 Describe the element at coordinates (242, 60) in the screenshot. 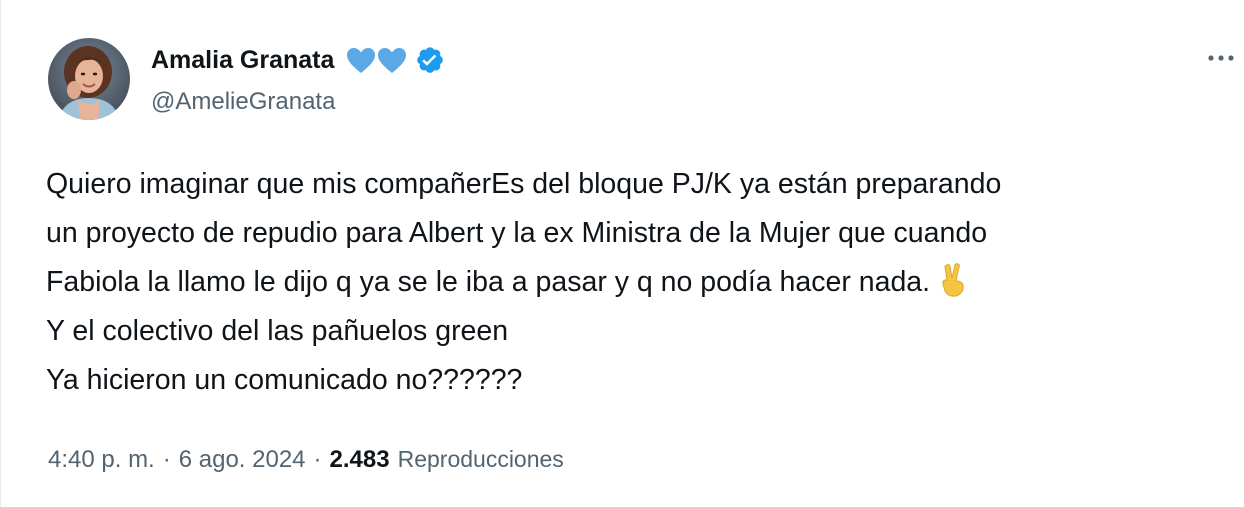

I see `author-display-name: Amalia Granata` at that location.